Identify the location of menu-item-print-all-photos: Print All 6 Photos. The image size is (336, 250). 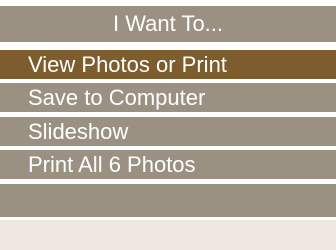
(168, 164).